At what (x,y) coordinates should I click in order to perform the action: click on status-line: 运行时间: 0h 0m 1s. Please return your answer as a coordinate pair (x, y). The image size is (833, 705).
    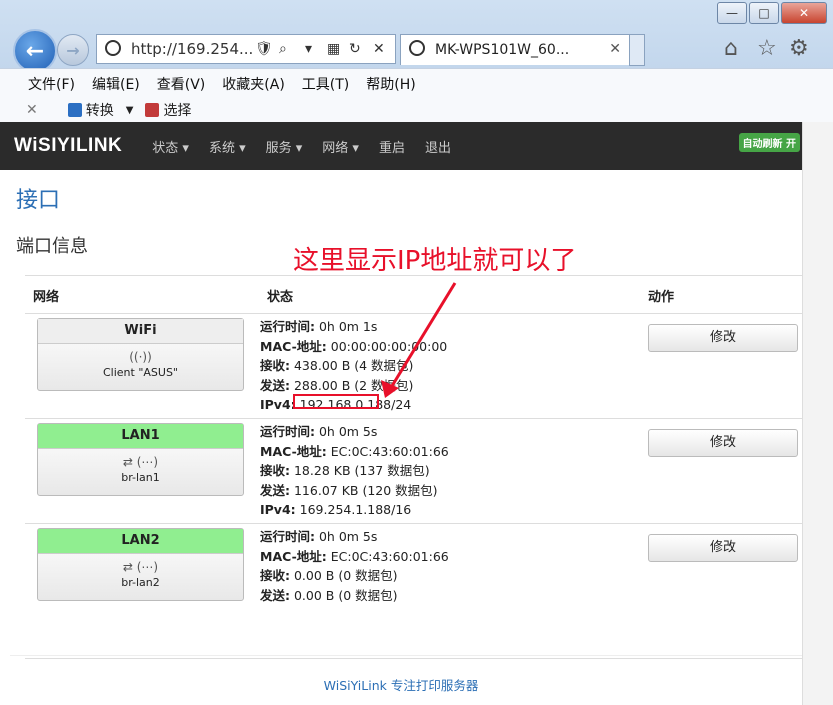
    Looking at the image, I should click on (353, 327).